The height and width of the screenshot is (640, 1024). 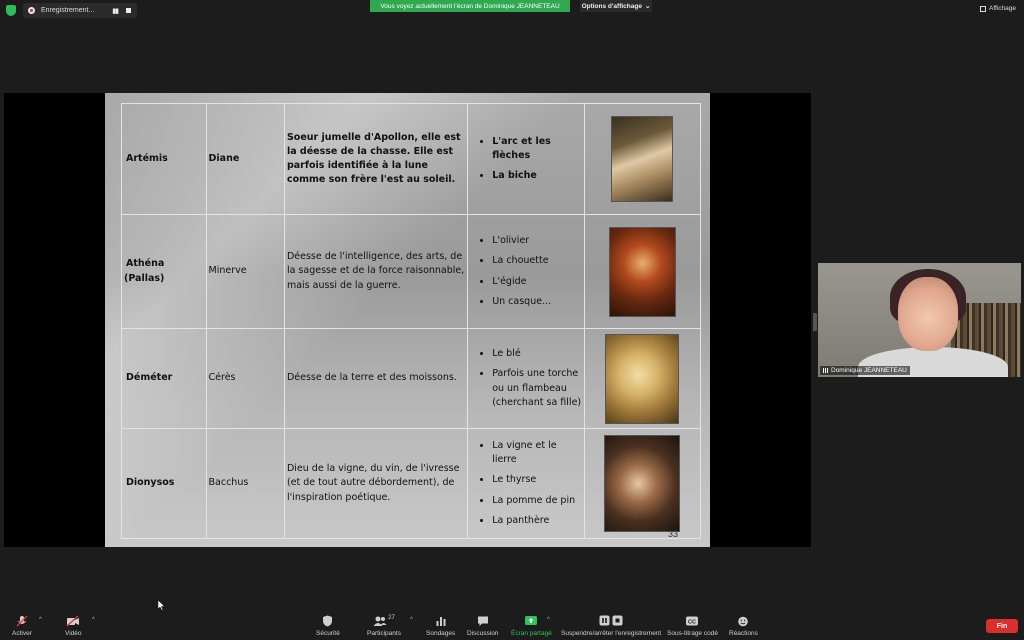 I want to click on emoji-icon, so click(x=743, y=621).